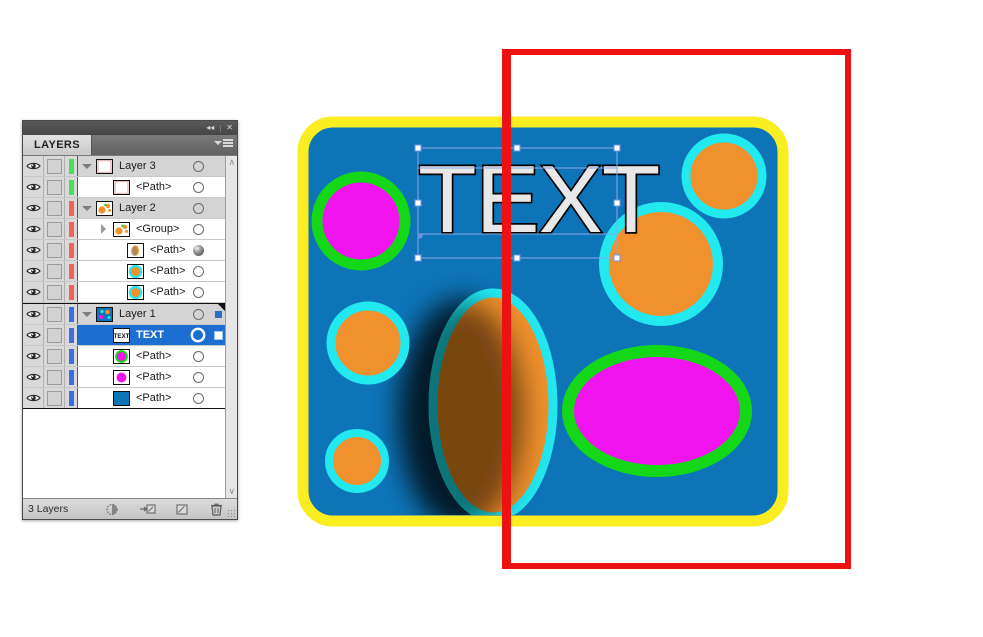  I want to click on panel-titlebar: ◂◂ | ✕, so click(130, 128).